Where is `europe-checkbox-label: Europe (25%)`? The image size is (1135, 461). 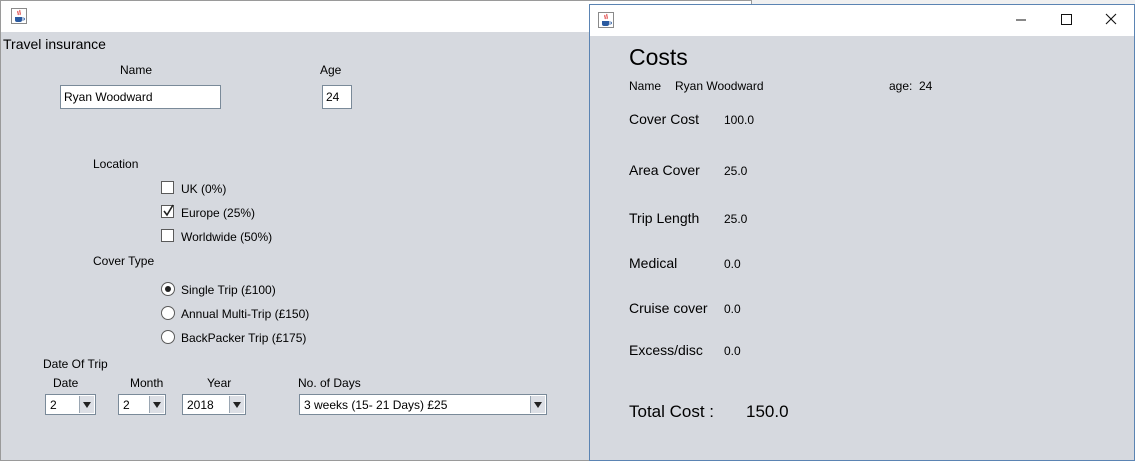
europe-checkbox-label: Europe (25%) is located at coordinates (218, 213).